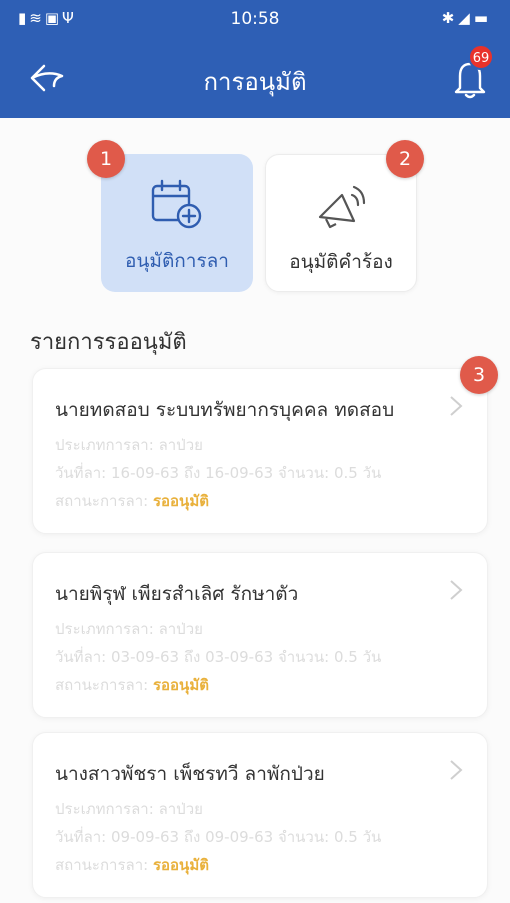 This screenshot has width=510, height=903. Describe the element at coordinates (108, 342) in the screenshot. I see `pending-list-title: รายการรออนุมัติ` at that location.